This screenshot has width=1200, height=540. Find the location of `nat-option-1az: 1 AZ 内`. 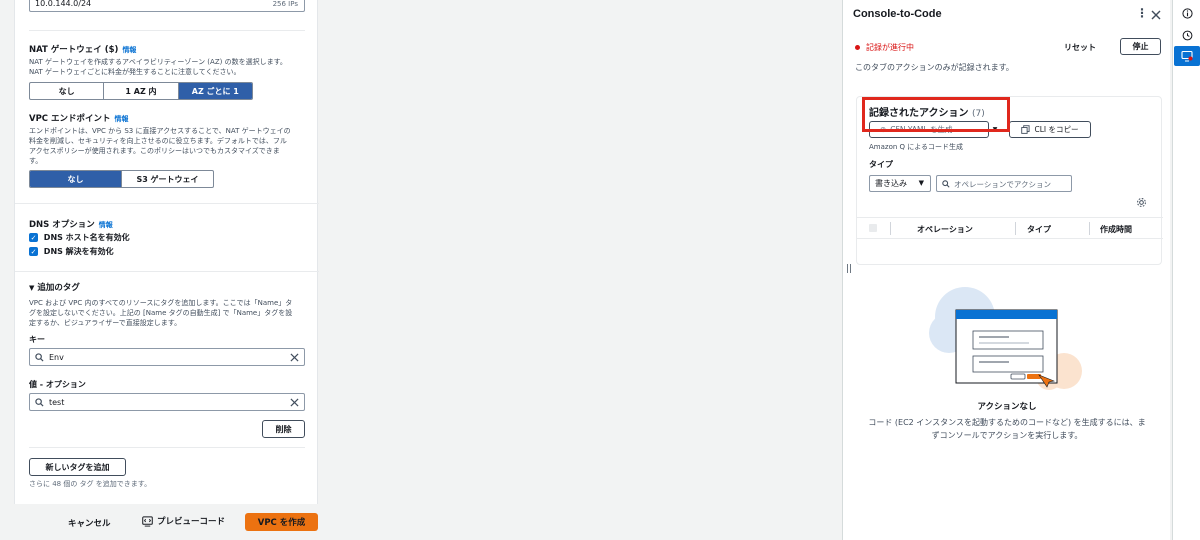

nat-option-1az: 1 AZ 内 is located at coordinates (141, 91).